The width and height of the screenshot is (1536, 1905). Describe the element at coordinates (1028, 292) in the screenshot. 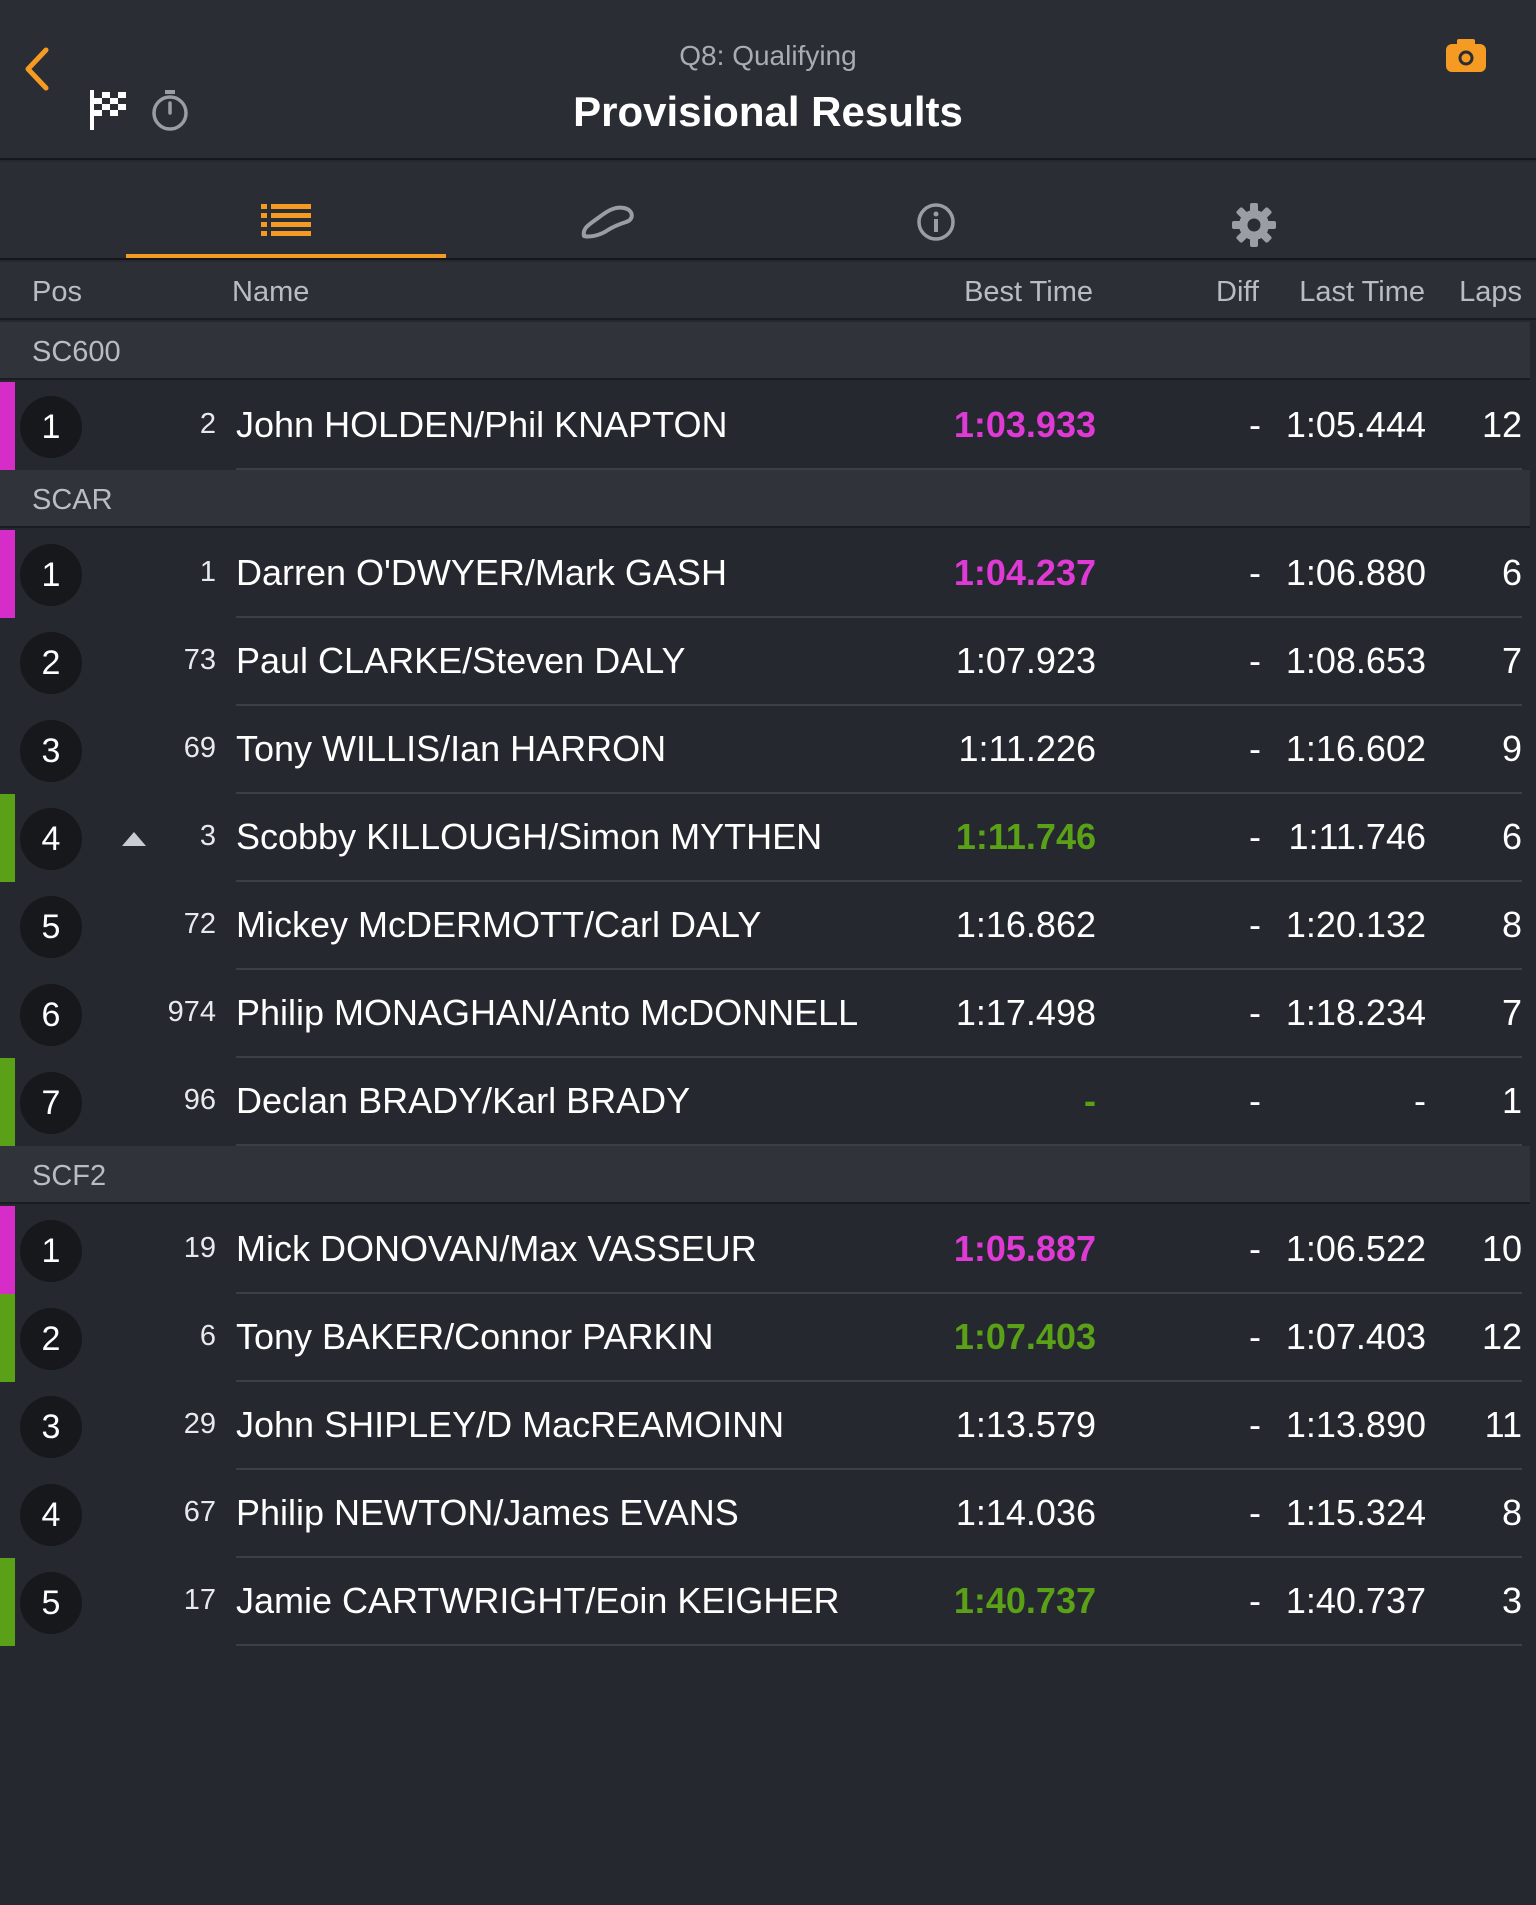

I see `column-best-time: Best Time` at that location.